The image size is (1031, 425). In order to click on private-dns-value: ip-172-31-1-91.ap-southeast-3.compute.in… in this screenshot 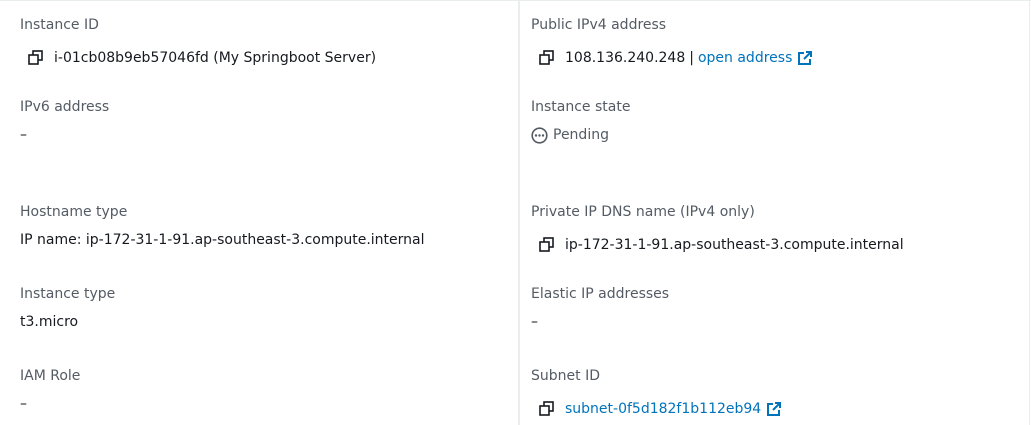, I will do `click(734, 245)`.